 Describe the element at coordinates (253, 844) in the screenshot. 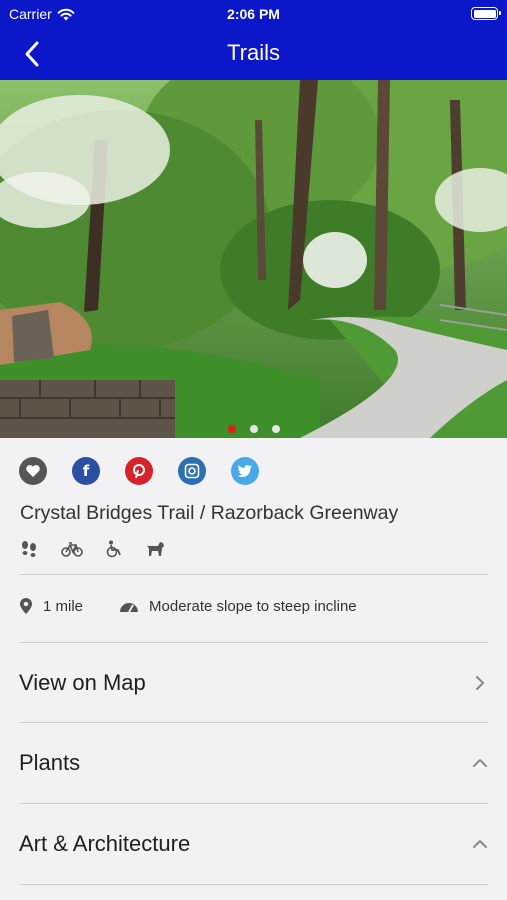

I see `art-architecture-row: Art & Architecture` at that location.